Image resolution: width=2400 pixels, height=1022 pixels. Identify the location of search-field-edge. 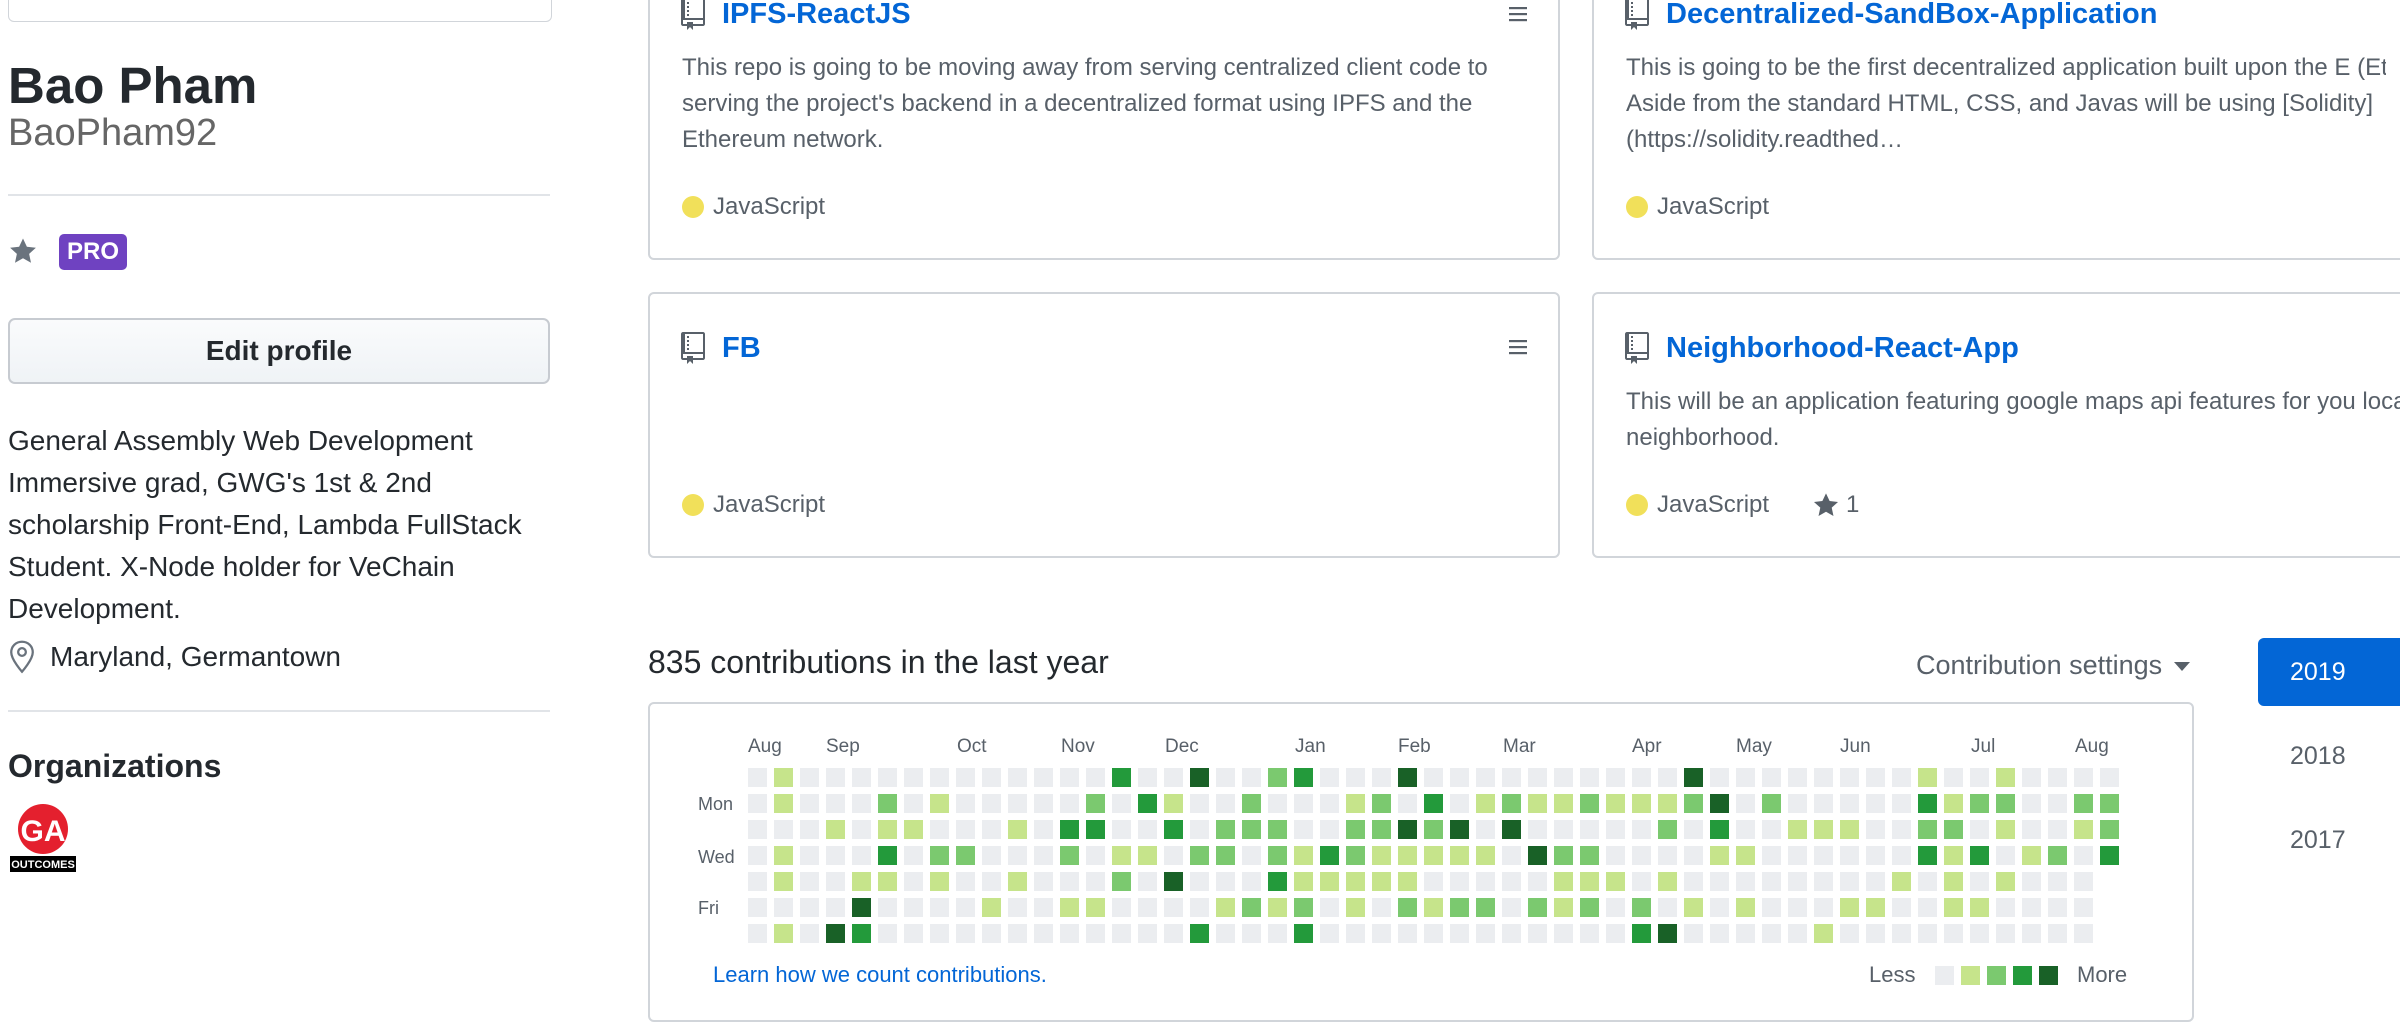
(280, 11).